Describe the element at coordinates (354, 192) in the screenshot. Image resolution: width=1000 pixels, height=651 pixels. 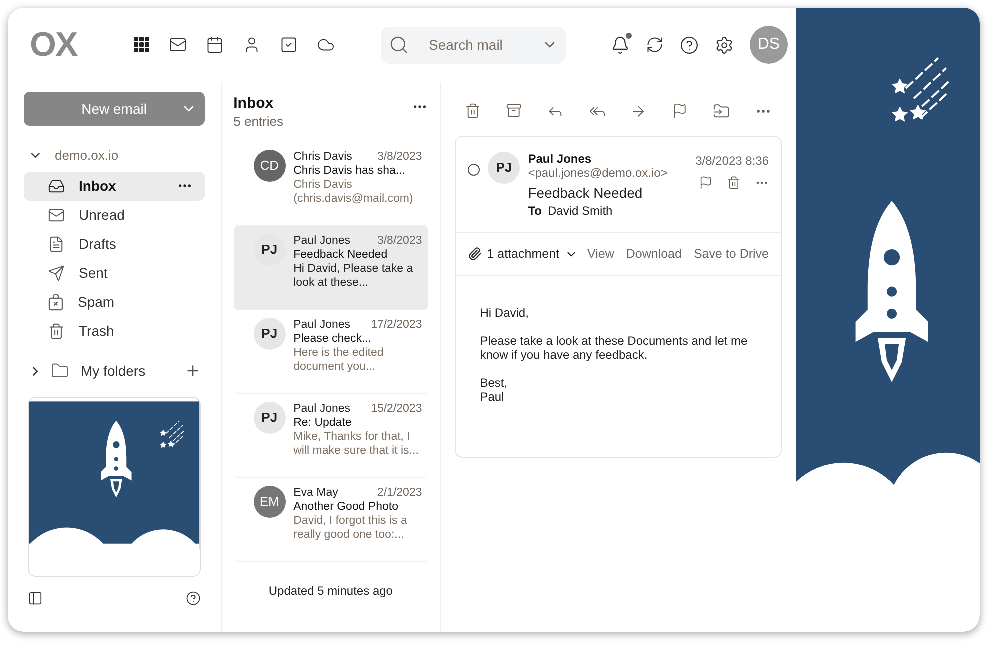
I see `message-preview: Chris Davis (chris.davis@mail.com)` at that location.